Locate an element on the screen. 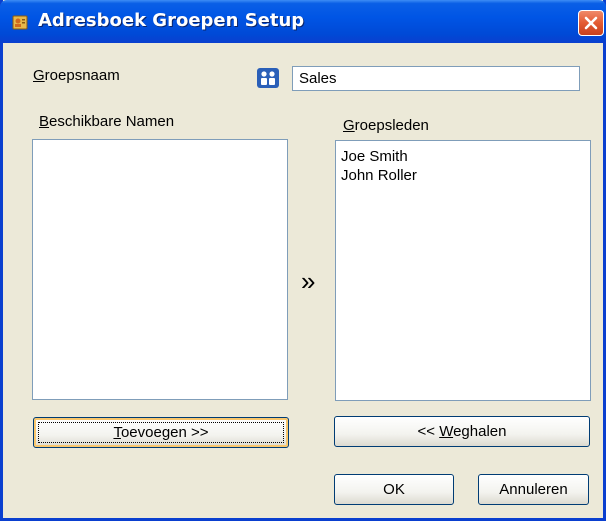 The image size is (606, 521). remove-button-accel: W is located at coordinates (446, 431).